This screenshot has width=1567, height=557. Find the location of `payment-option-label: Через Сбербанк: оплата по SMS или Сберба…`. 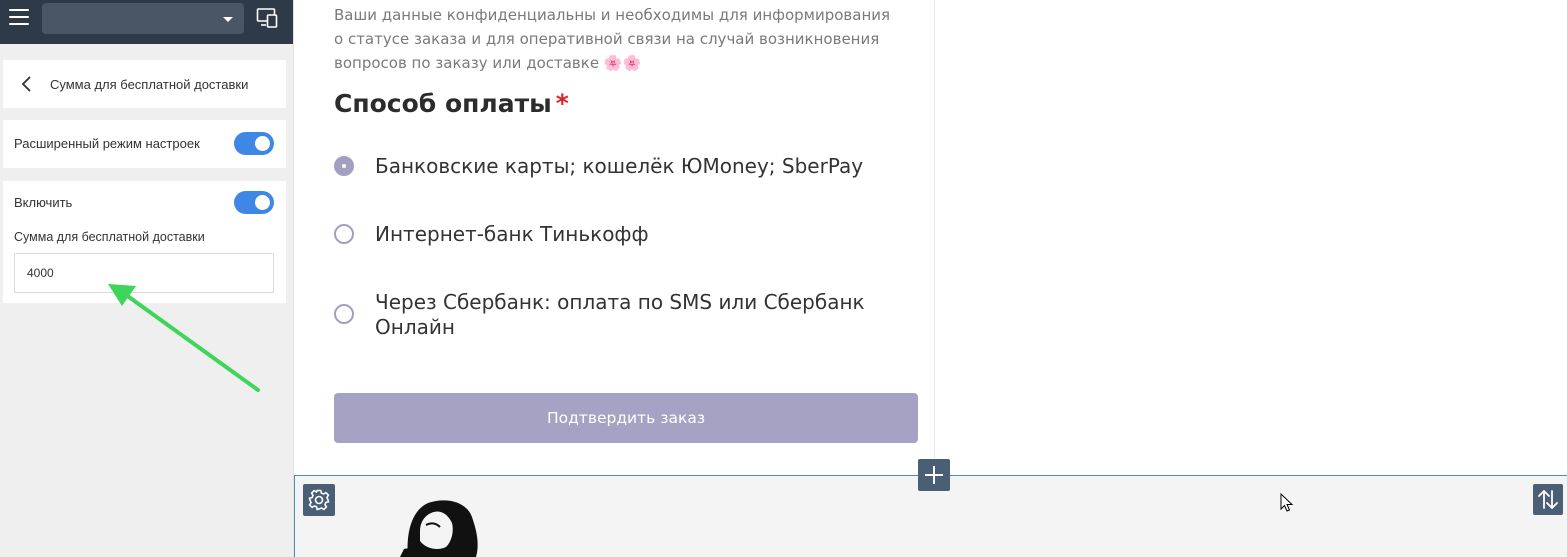

payment-option-label: Через Сбербанк: оплата по SMS или Сберба… is located at coordinates (620, 314).